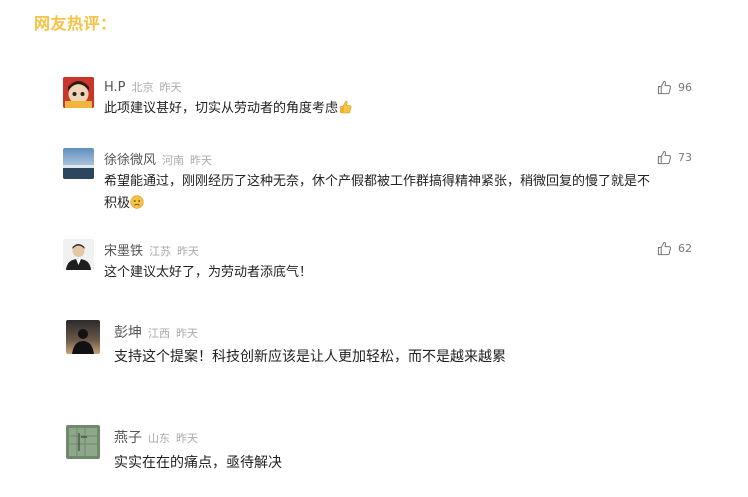  What do you see at coordinates (674, 87) in the screenshot?
I see `like-button: 96` at bounding box center [674, 87].